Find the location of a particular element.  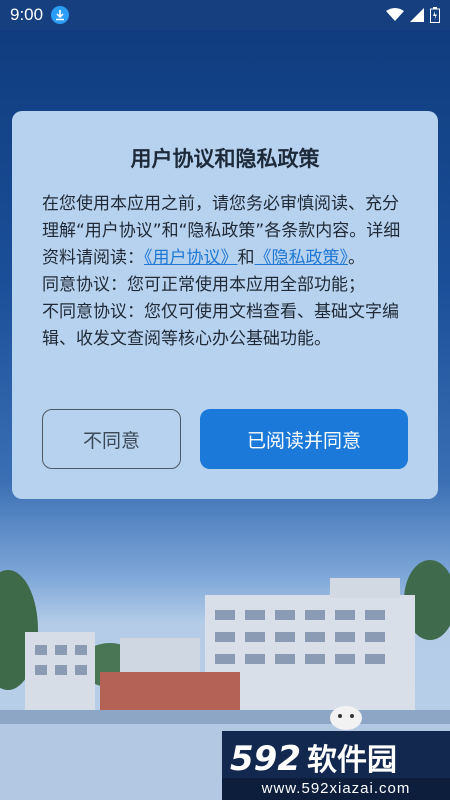

controller-icon is located at coordinates (346, 718).